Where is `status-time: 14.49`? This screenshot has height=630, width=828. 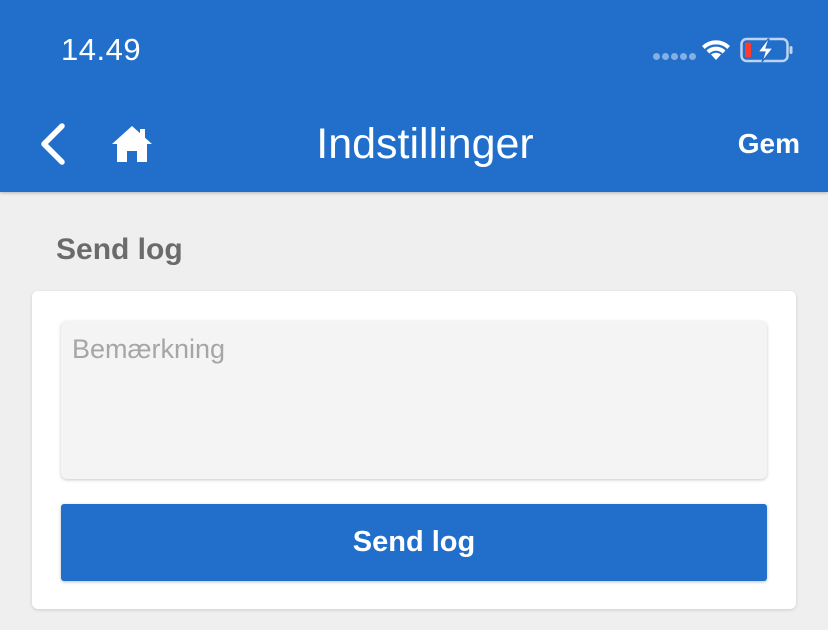
status-time: 14.49 is located at coordinates (101, 49).